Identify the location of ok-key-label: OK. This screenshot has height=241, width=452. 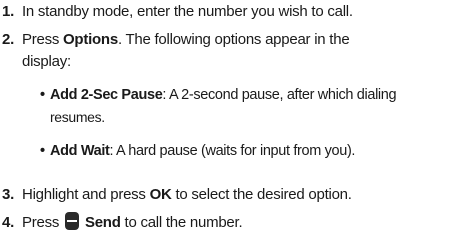
(160, 194).